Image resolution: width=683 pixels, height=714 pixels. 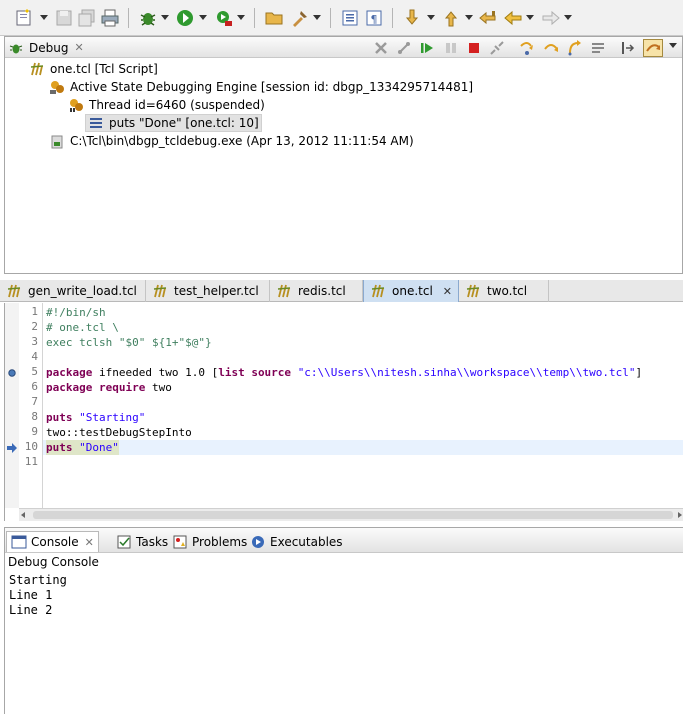 I want to click on step-filters-icon, so click(x=598, y=48).